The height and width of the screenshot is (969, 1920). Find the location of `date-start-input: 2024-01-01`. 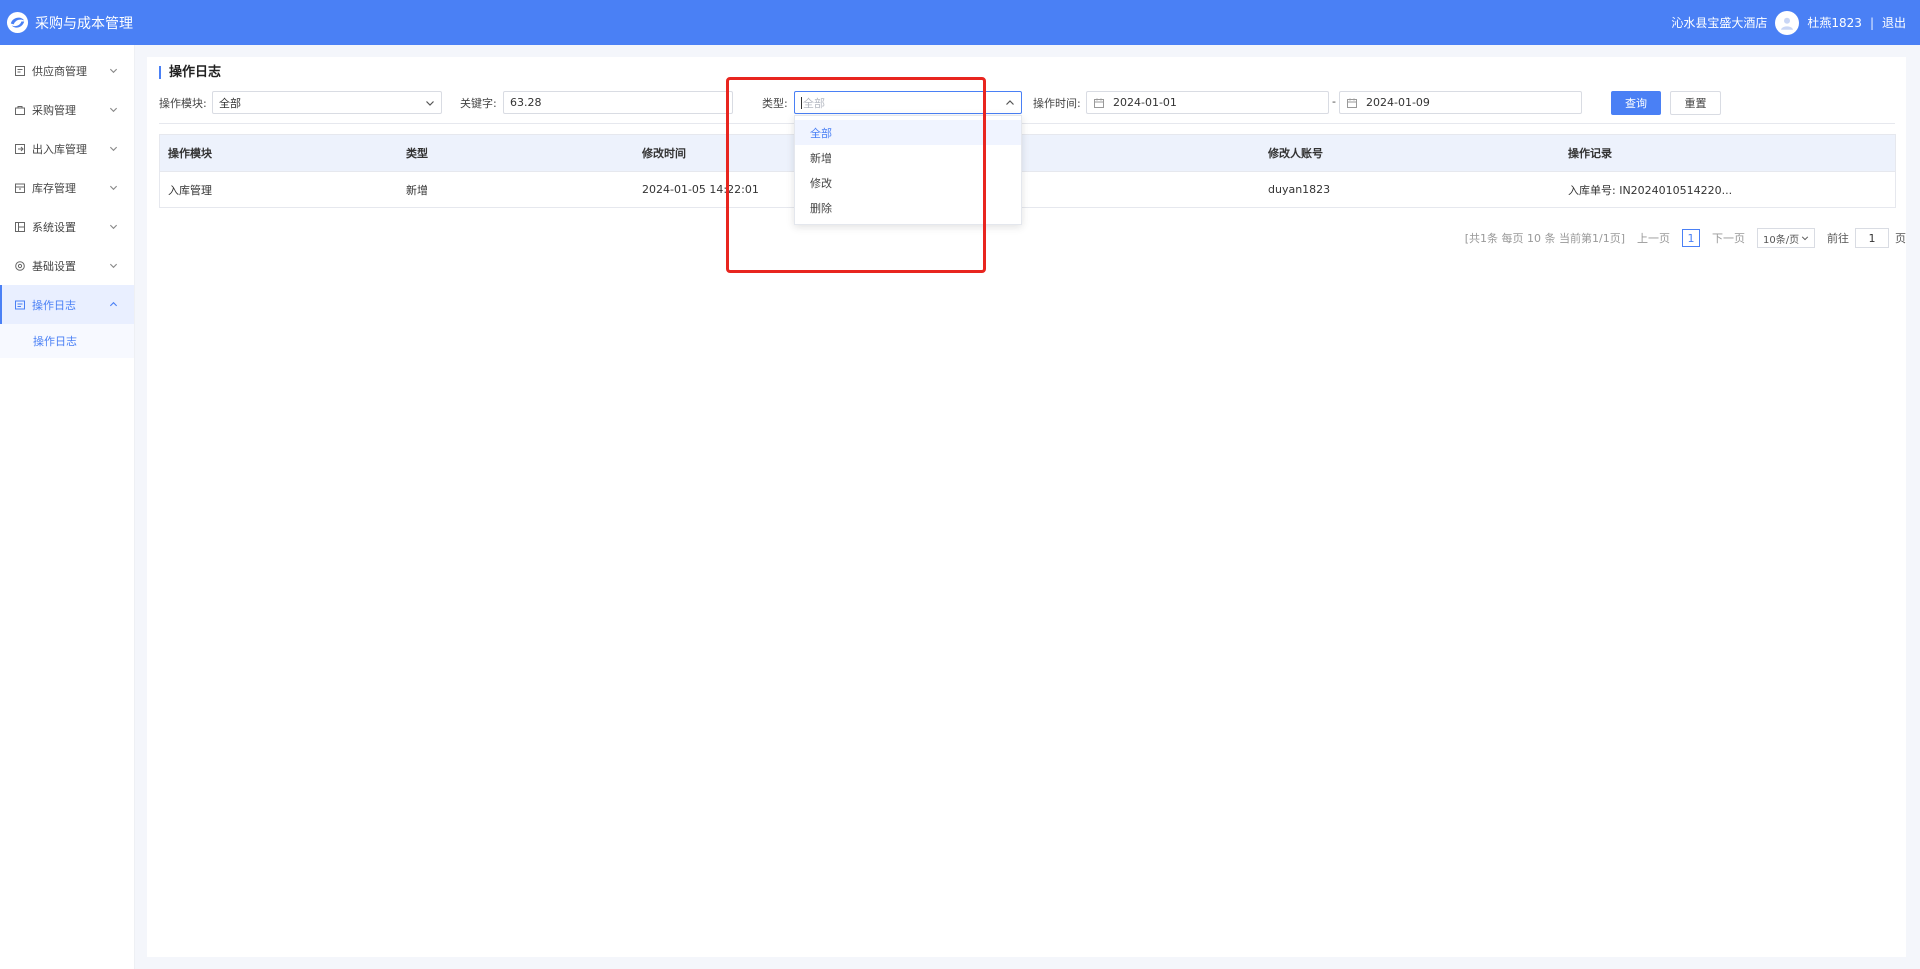

date-start-input: 2024-01-01 is located at coordinates (1207, 102).